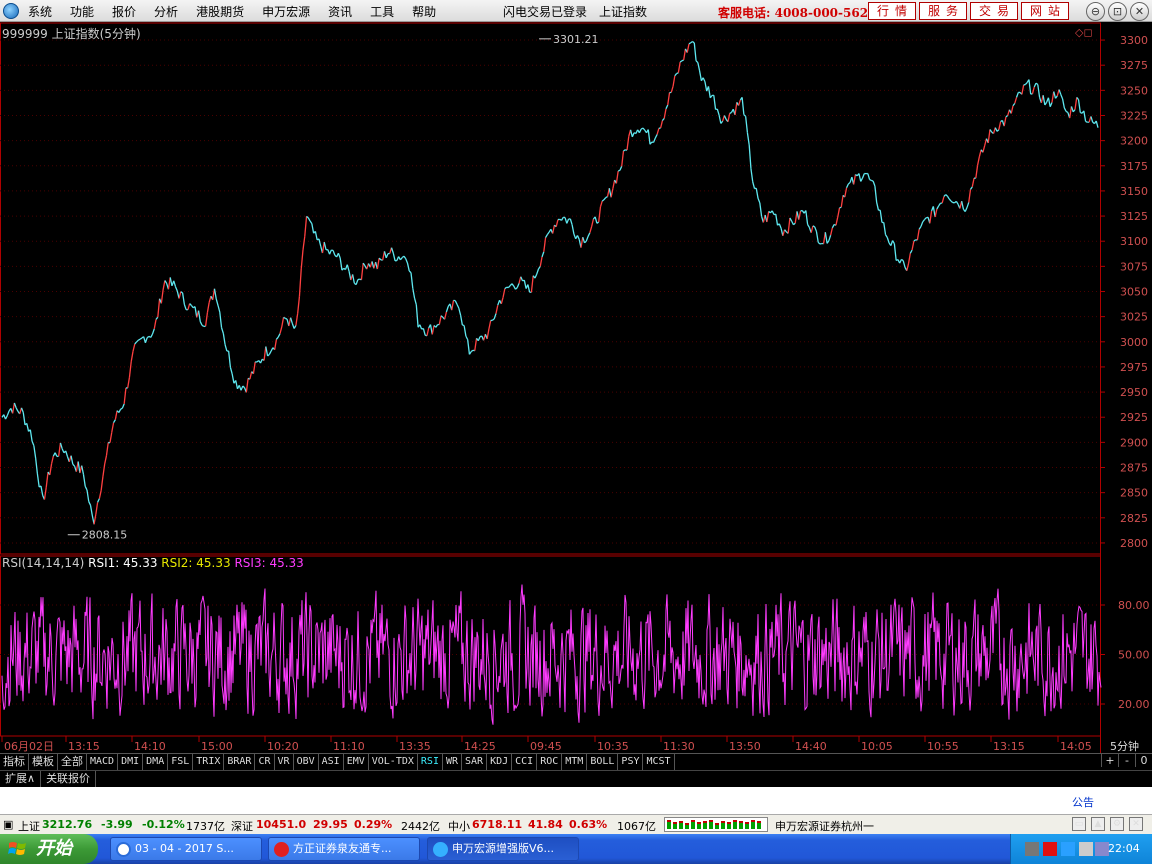  Describe the element at coordinates (1134, 493) in the screenshot. I see `price-tick-label: 2850` at that location.